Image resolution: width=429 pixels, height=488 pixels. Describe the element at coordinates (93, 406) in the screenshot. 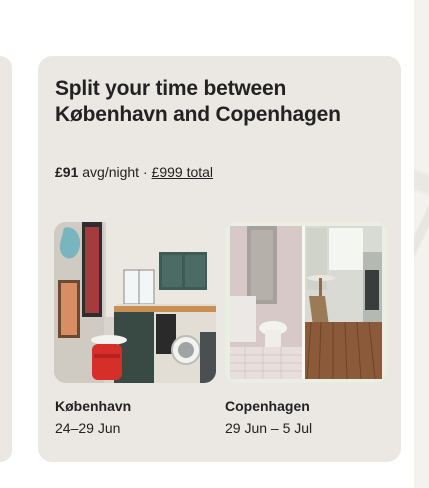

I see `stay-city-1: København` at that location.